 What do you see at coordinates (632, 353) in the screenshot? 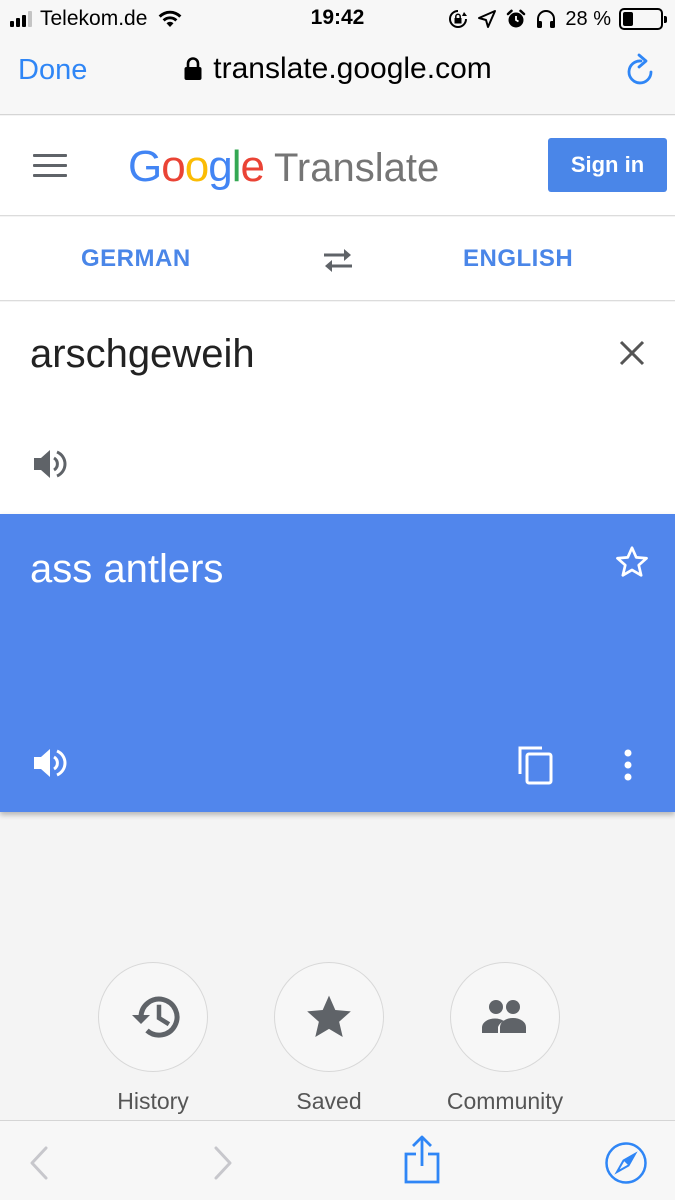
I see `clear-icon` at bounding box center [632, 353].